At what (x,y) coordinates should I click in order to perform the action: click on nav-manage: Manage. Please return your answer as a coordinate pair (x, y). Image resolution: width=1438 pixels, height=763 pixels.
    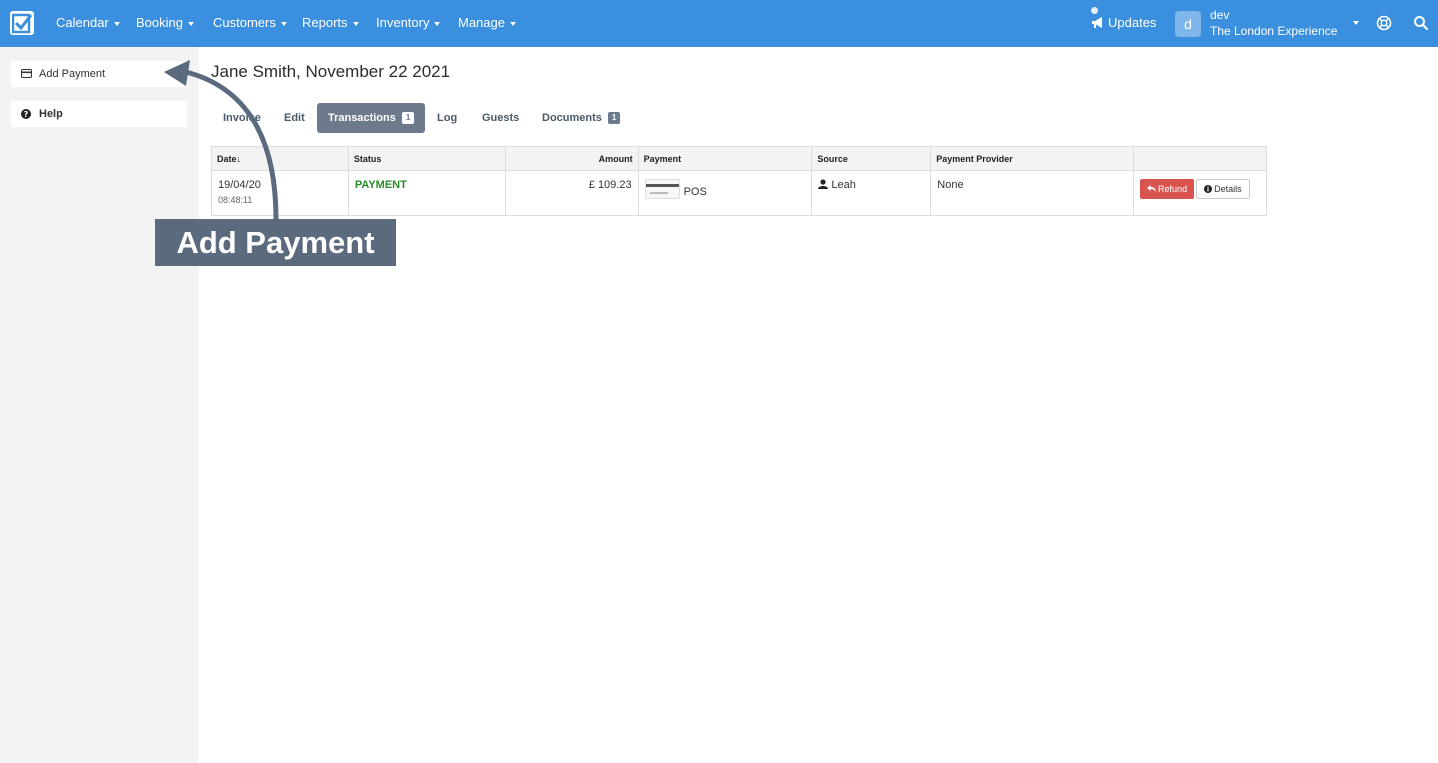
    Looking at the image, I should click on (487, 22).